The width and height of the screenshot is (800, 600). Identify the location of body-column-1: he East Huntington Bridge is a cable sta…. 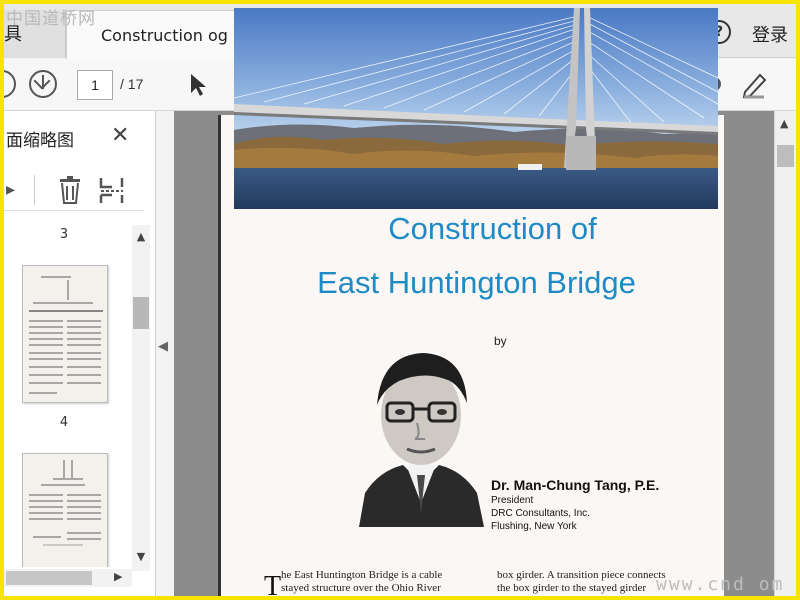
(361, 582).